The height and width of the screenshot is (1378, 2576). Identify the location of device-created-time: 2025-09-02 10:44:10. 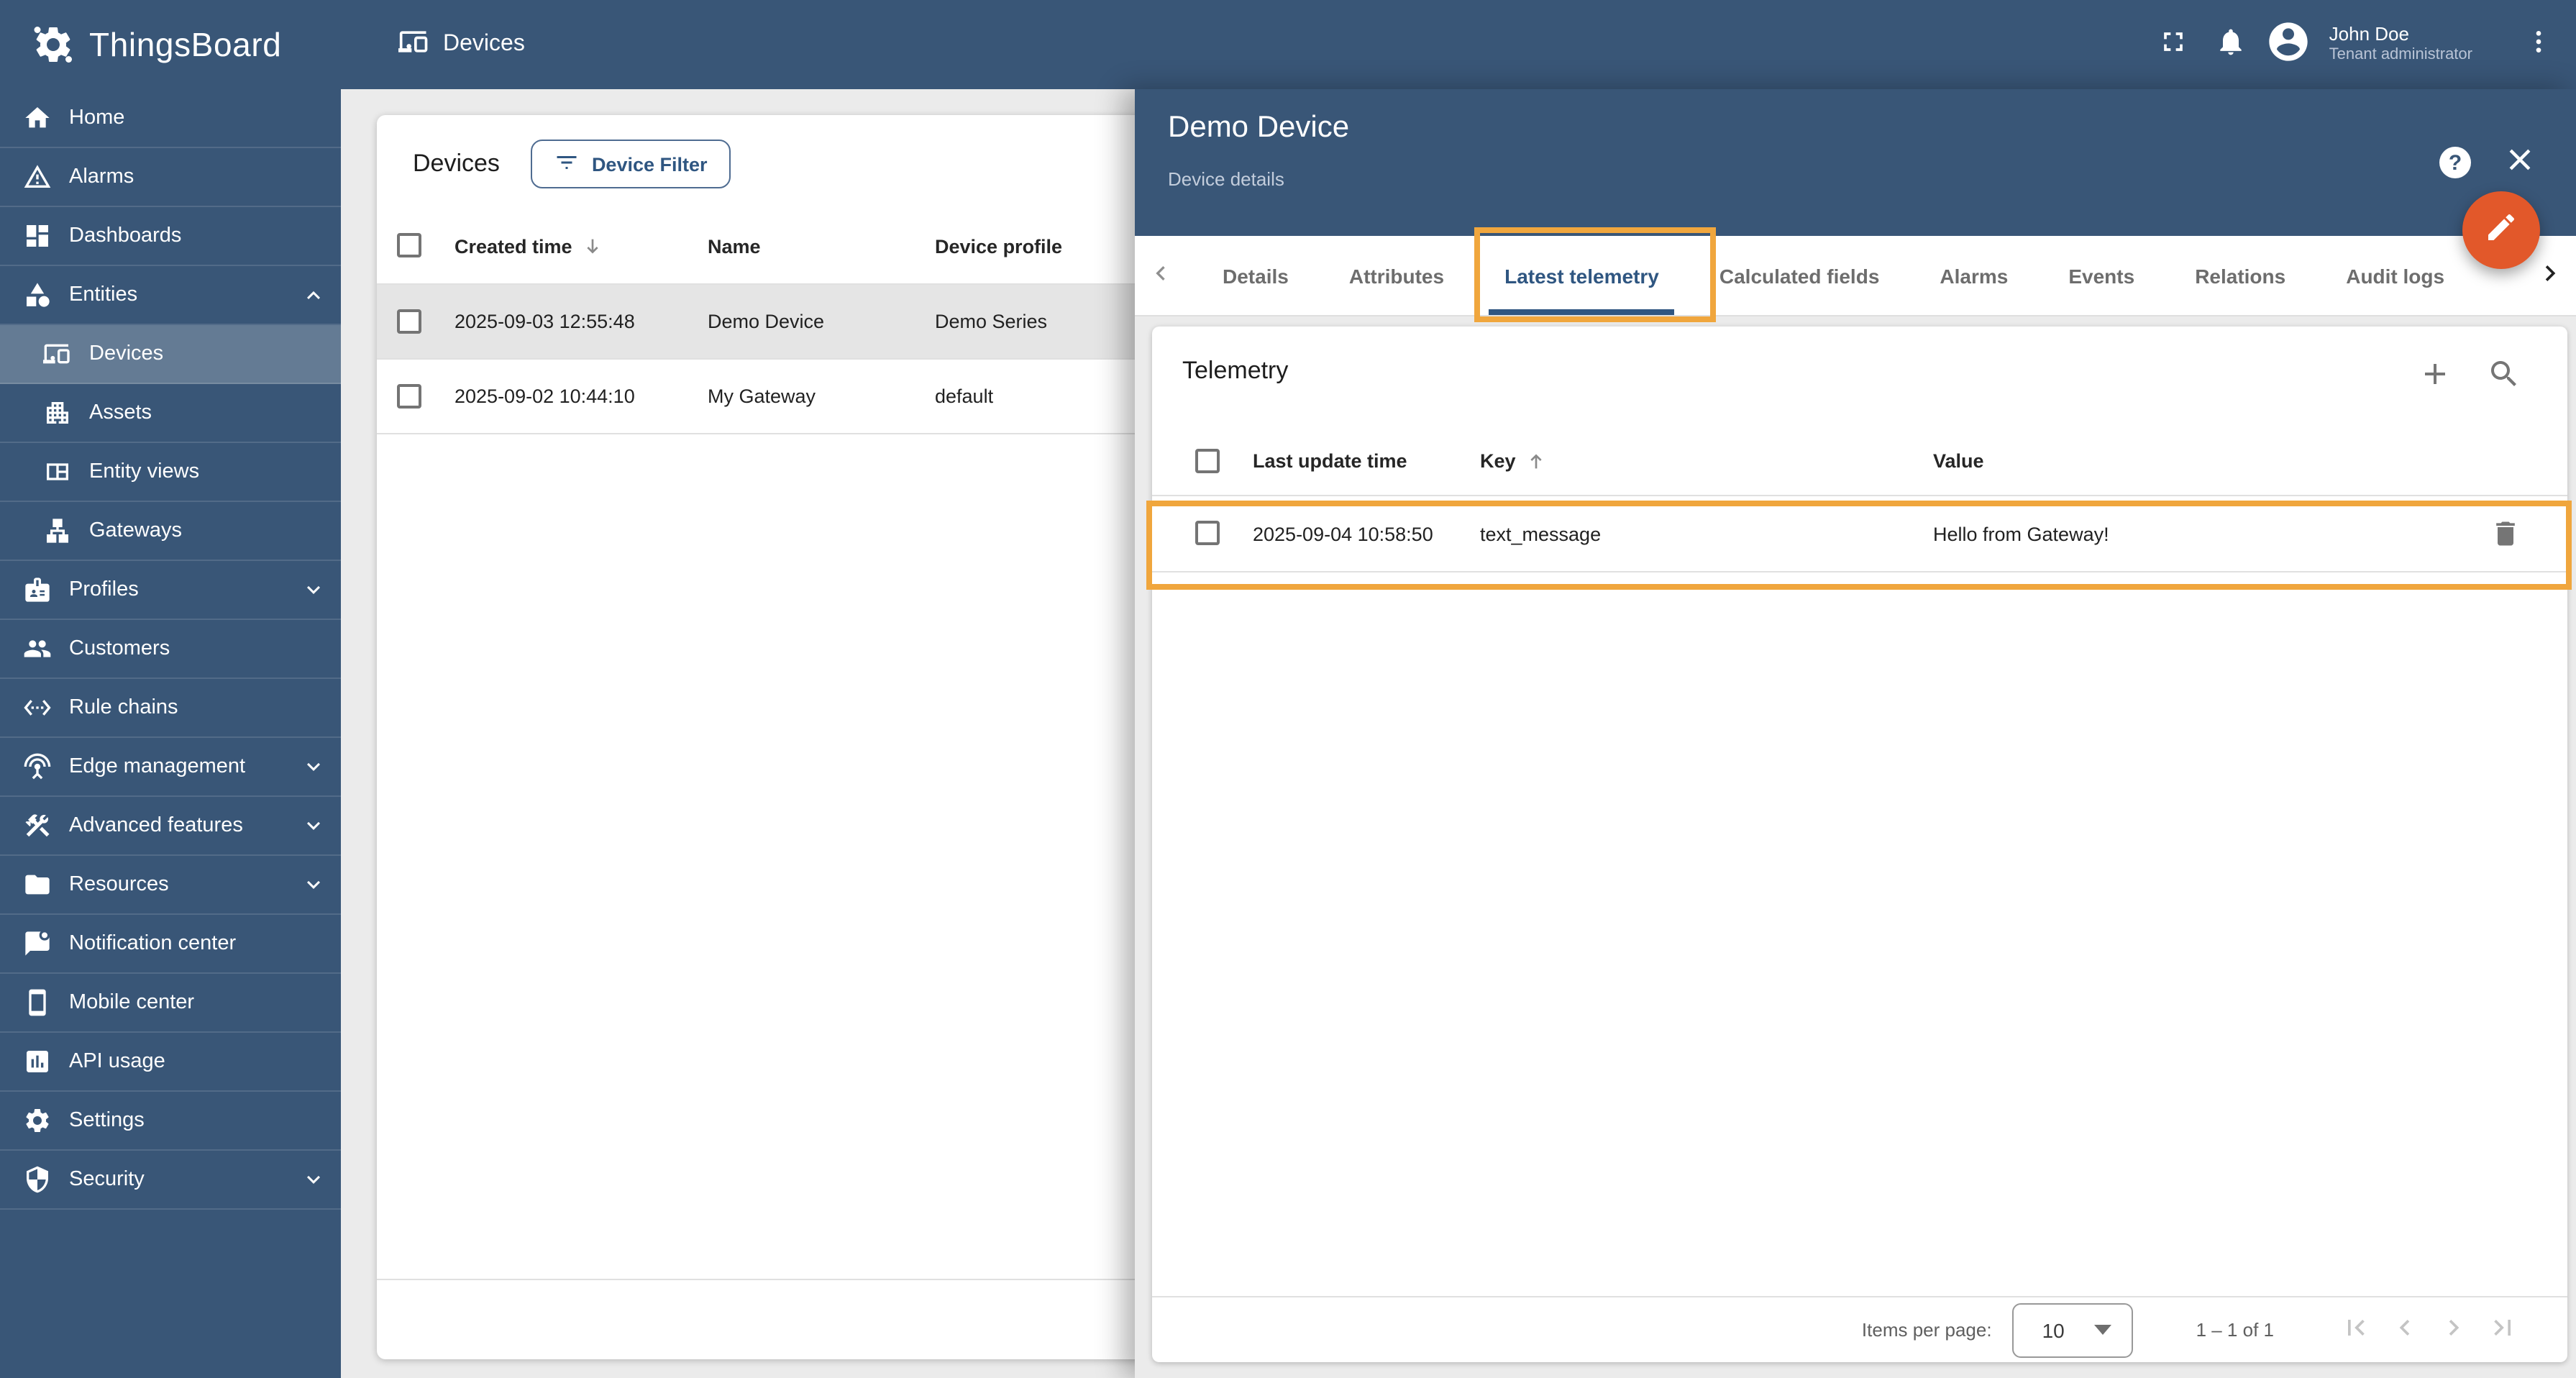
(545, 396).